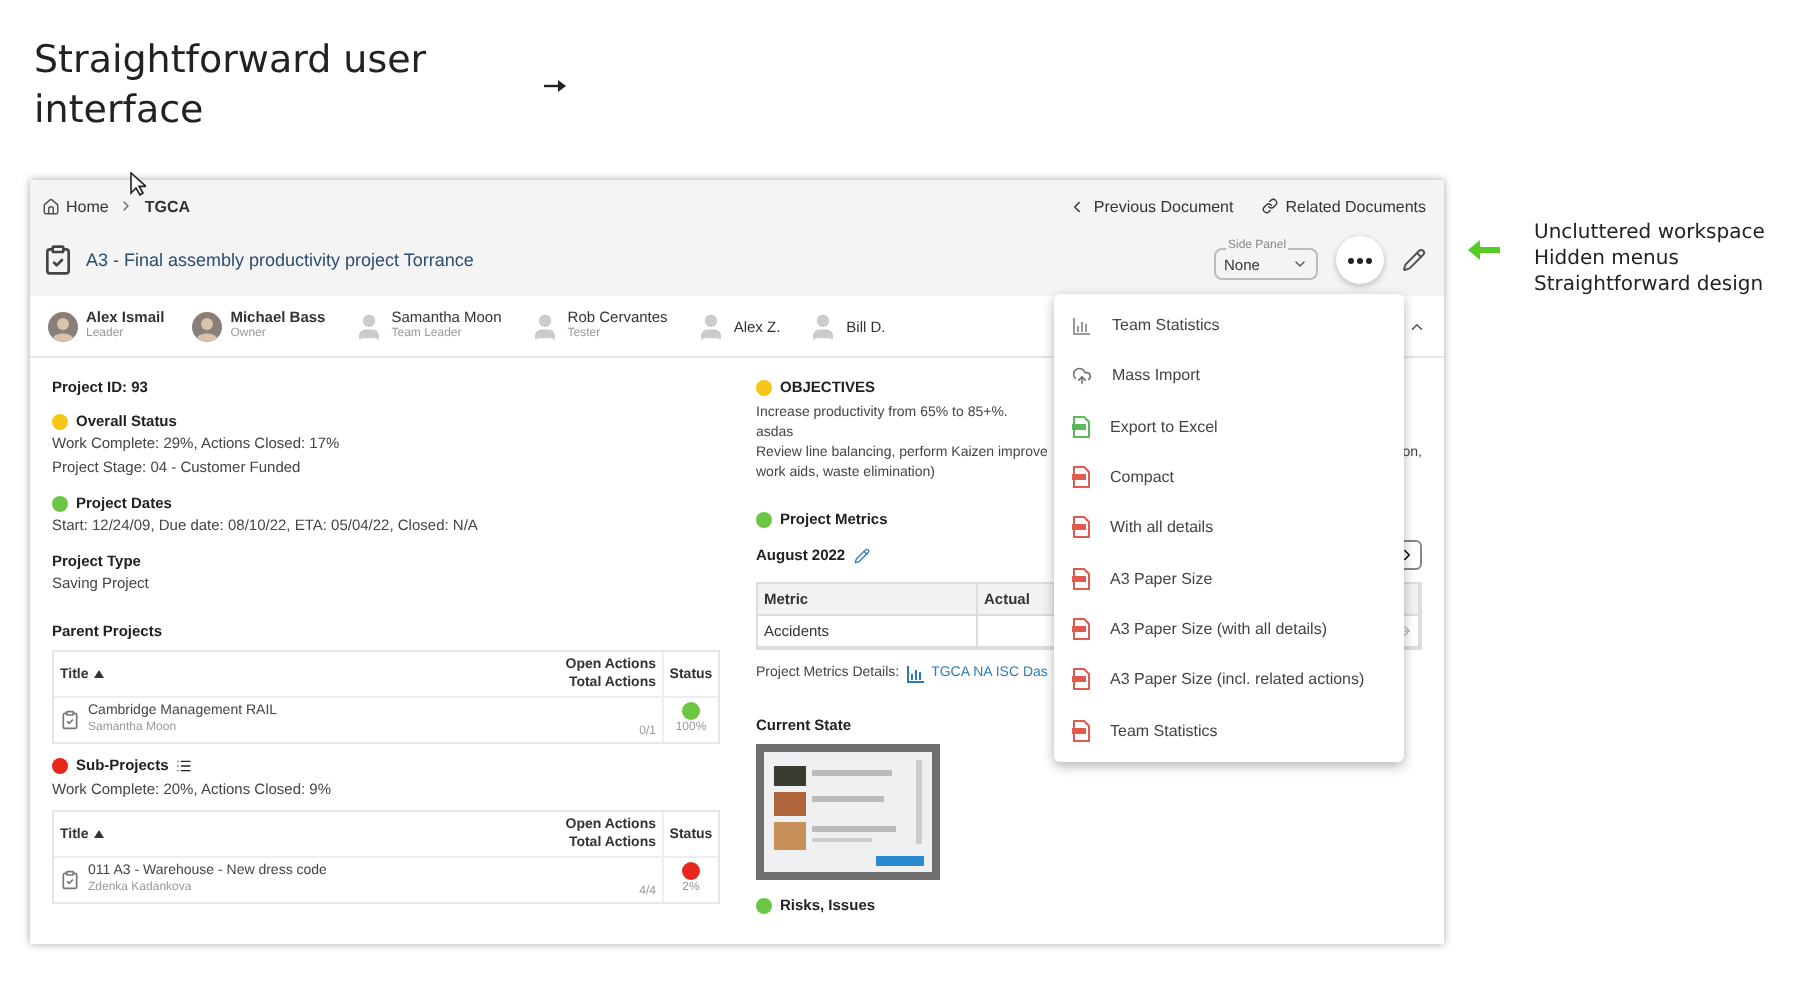  Describe the element at coordinates (1407, 555) in the screenshot. I see `chevron-right-icon` at that location.